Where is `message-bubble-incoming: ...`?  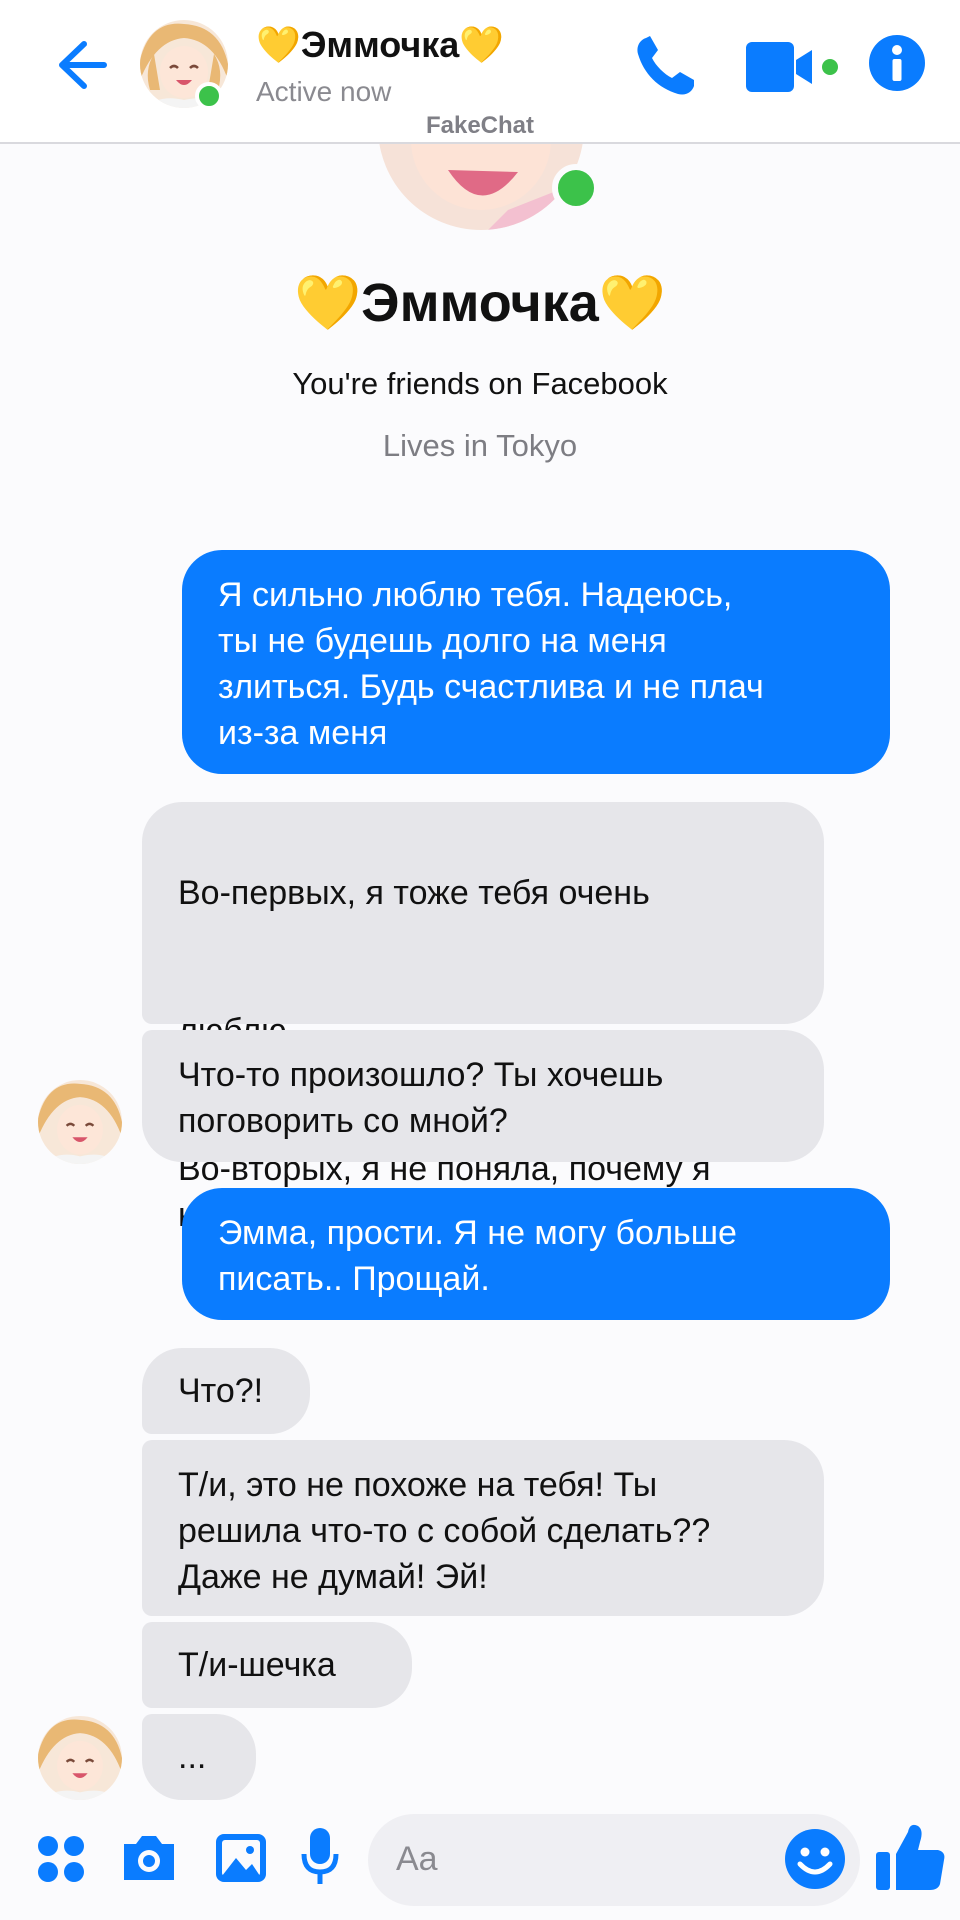
message-bubble-incoming: ... is located at coordinates (199, 1757).